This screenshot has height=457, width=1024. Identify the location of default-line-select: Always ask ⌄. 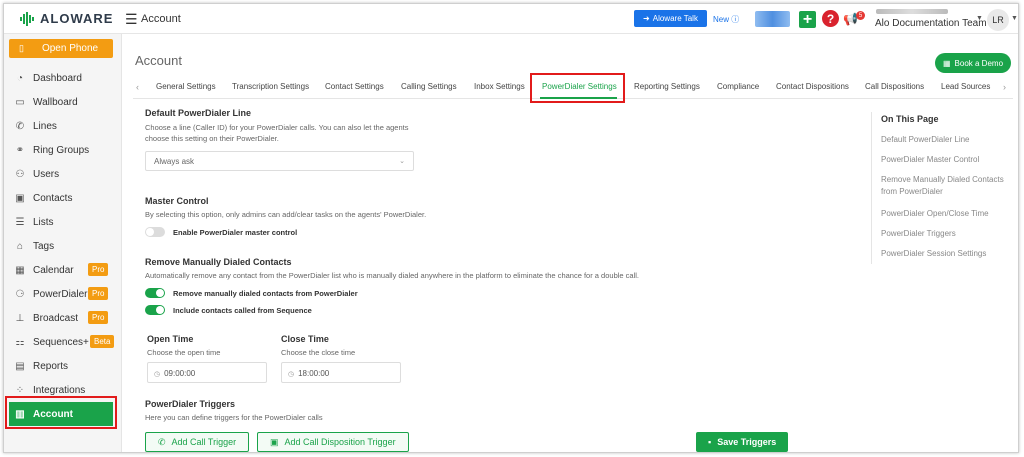
(279, 161).